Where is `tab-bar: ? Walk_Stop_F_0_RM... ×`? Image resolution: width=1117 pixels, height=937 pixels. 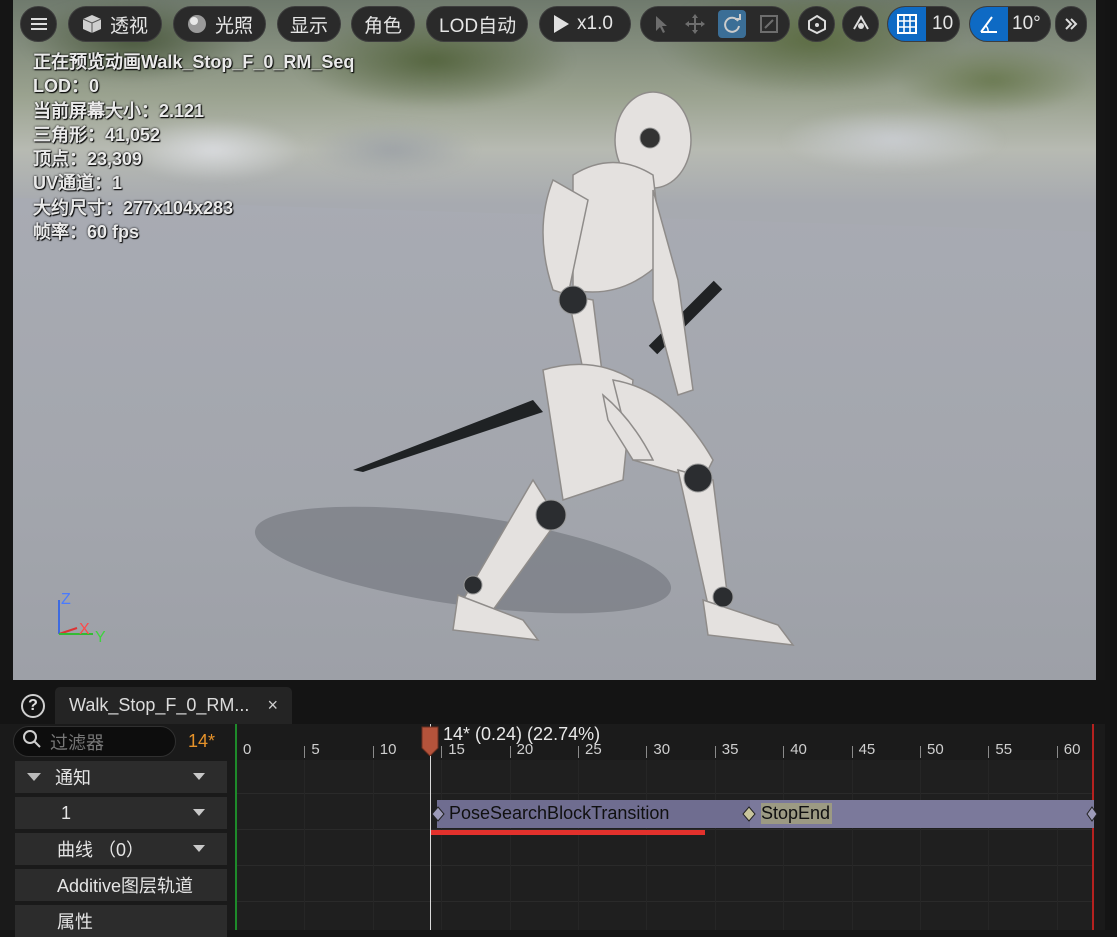
tab-bar: ? Walk_Stop_F_0_RM... × is located at coordinates (558, 702).